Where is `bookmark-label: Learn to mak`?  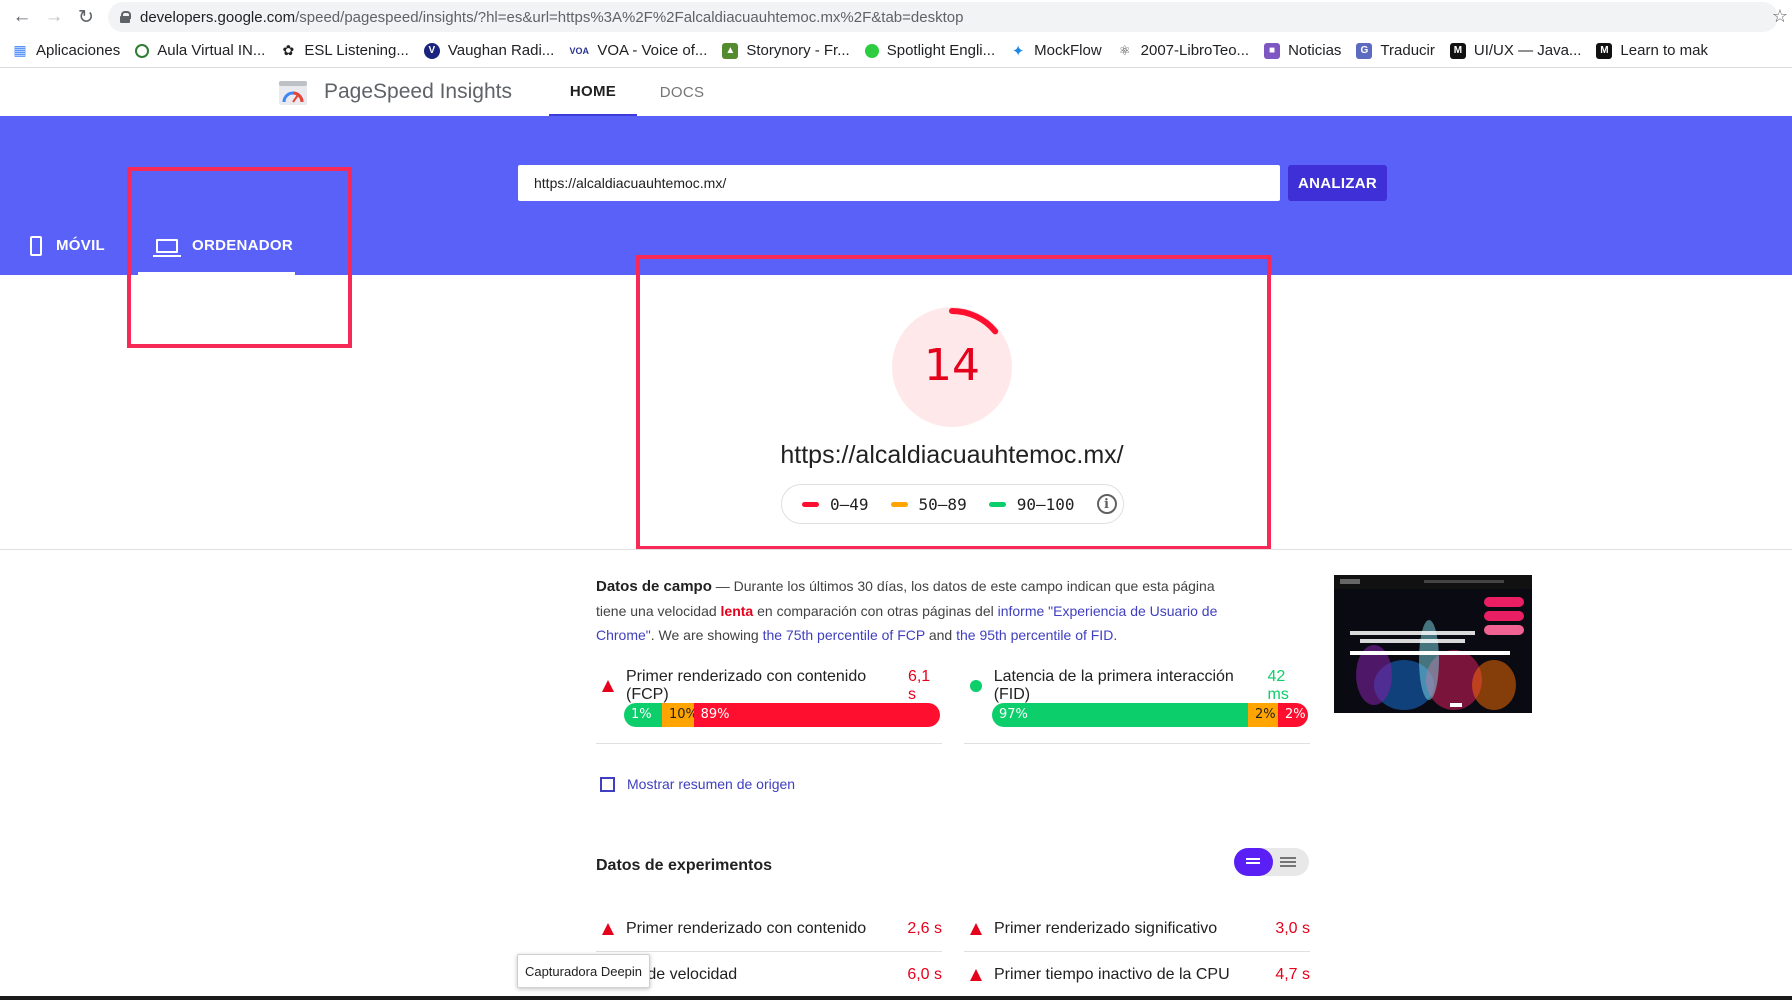 bookmark-label: Learn to mak is located at coordinates (1664, 50).